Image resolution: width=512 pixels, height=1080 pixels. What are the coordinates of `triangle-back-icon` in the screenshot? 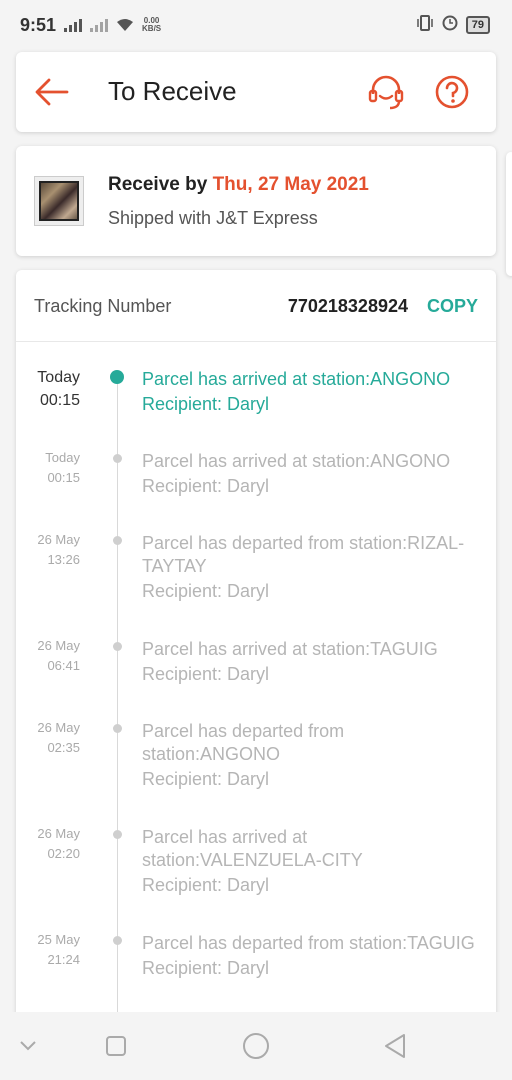 It's located at (395, 1046).